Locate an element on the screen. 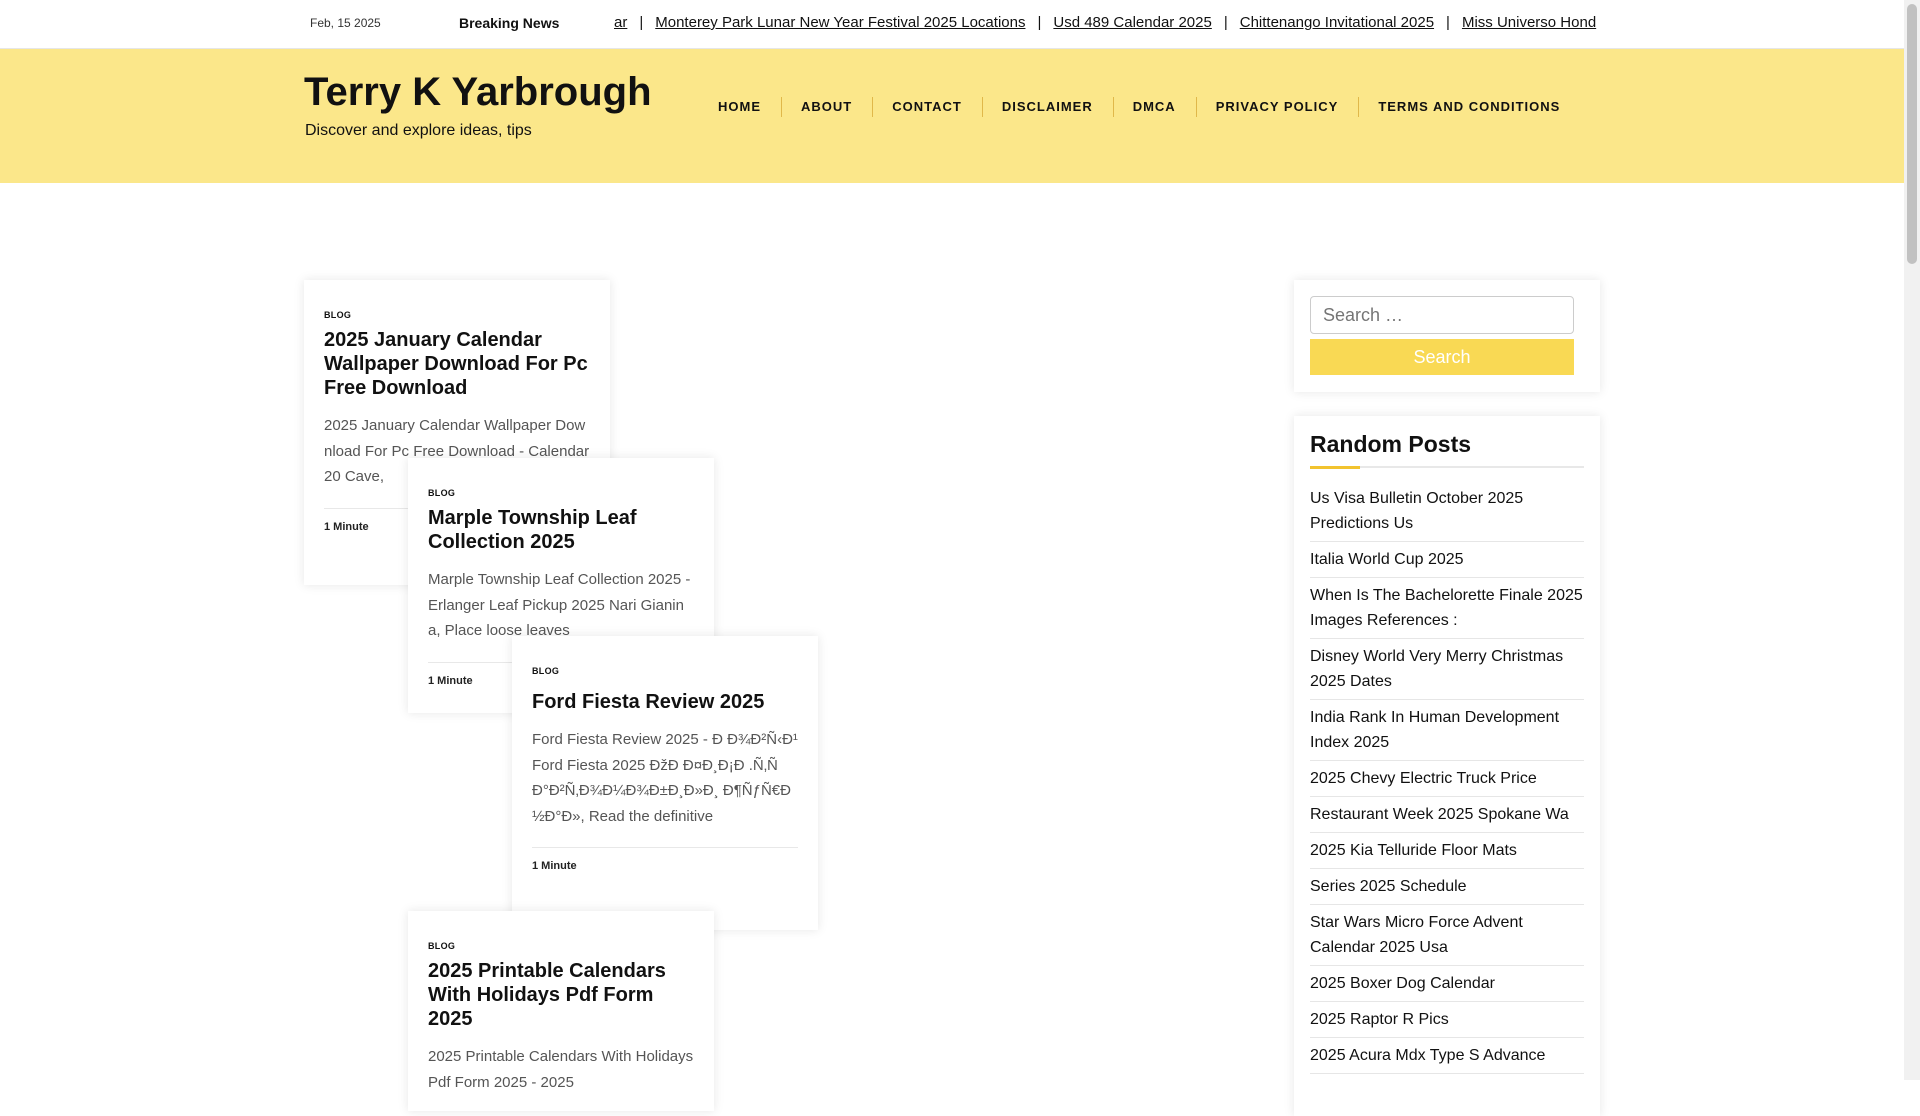  scrollbar-thumb is located at coordinates (1912, 134).